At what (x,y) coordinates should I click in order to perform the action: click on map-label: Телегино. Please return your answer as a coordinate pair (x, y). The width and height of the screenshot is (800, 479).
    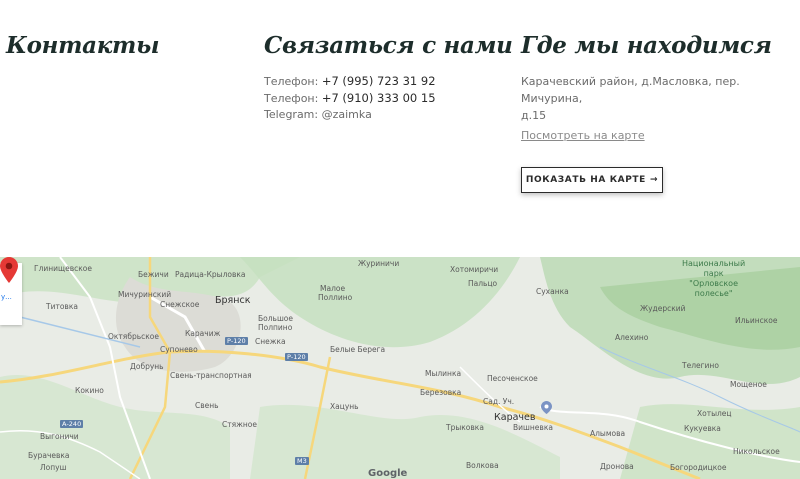
    Looking at the image, I should click on (700, 365).